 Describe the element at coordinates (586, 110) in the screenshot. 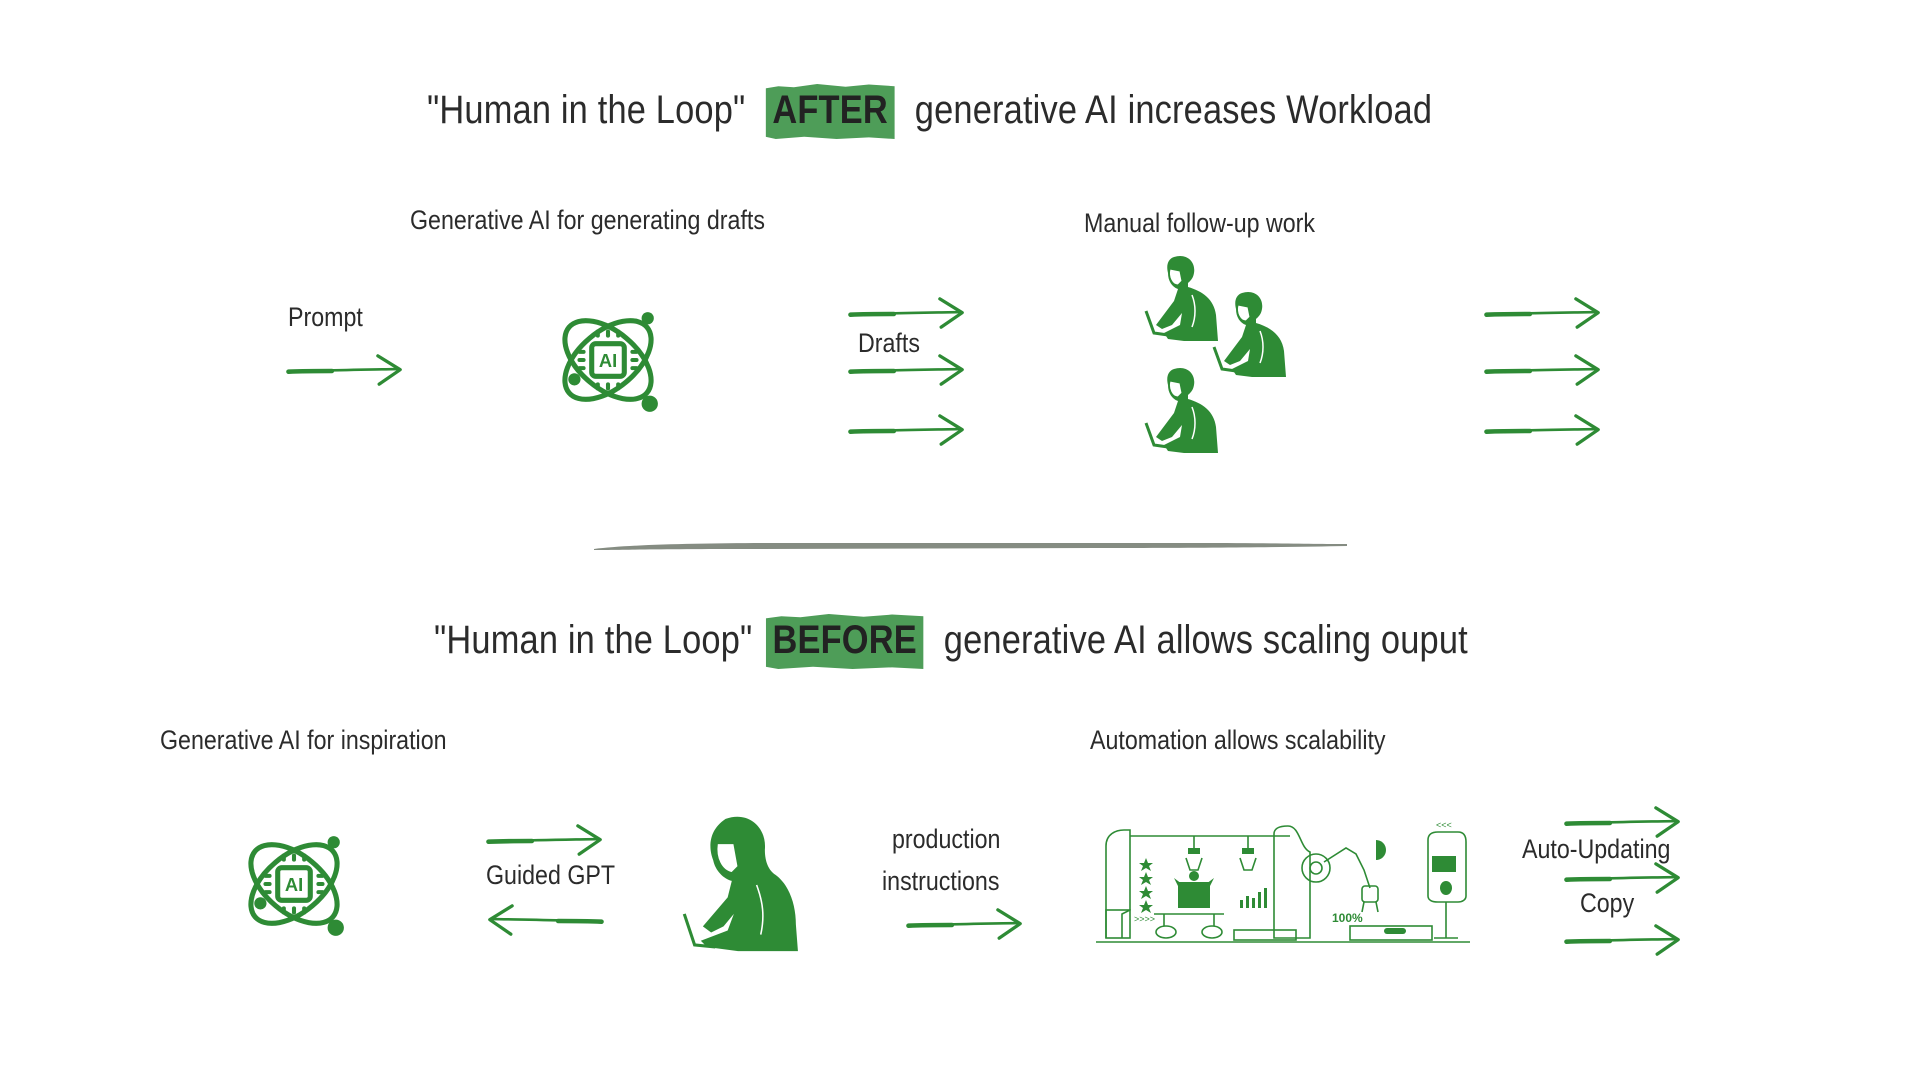

I see `after-title-prefix: "Human in the Loop"` at that location.